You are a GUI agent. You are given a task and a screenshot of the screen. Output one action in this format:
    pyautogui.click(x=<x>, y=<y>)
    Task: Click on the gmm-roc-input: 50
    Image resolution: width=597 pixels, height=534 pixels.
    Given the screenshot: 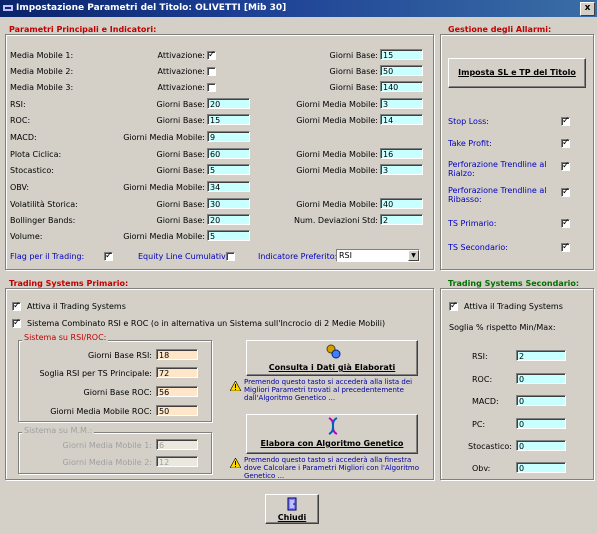 What is the action you would take?
    pyautogui.click(x=177, y=410)
    